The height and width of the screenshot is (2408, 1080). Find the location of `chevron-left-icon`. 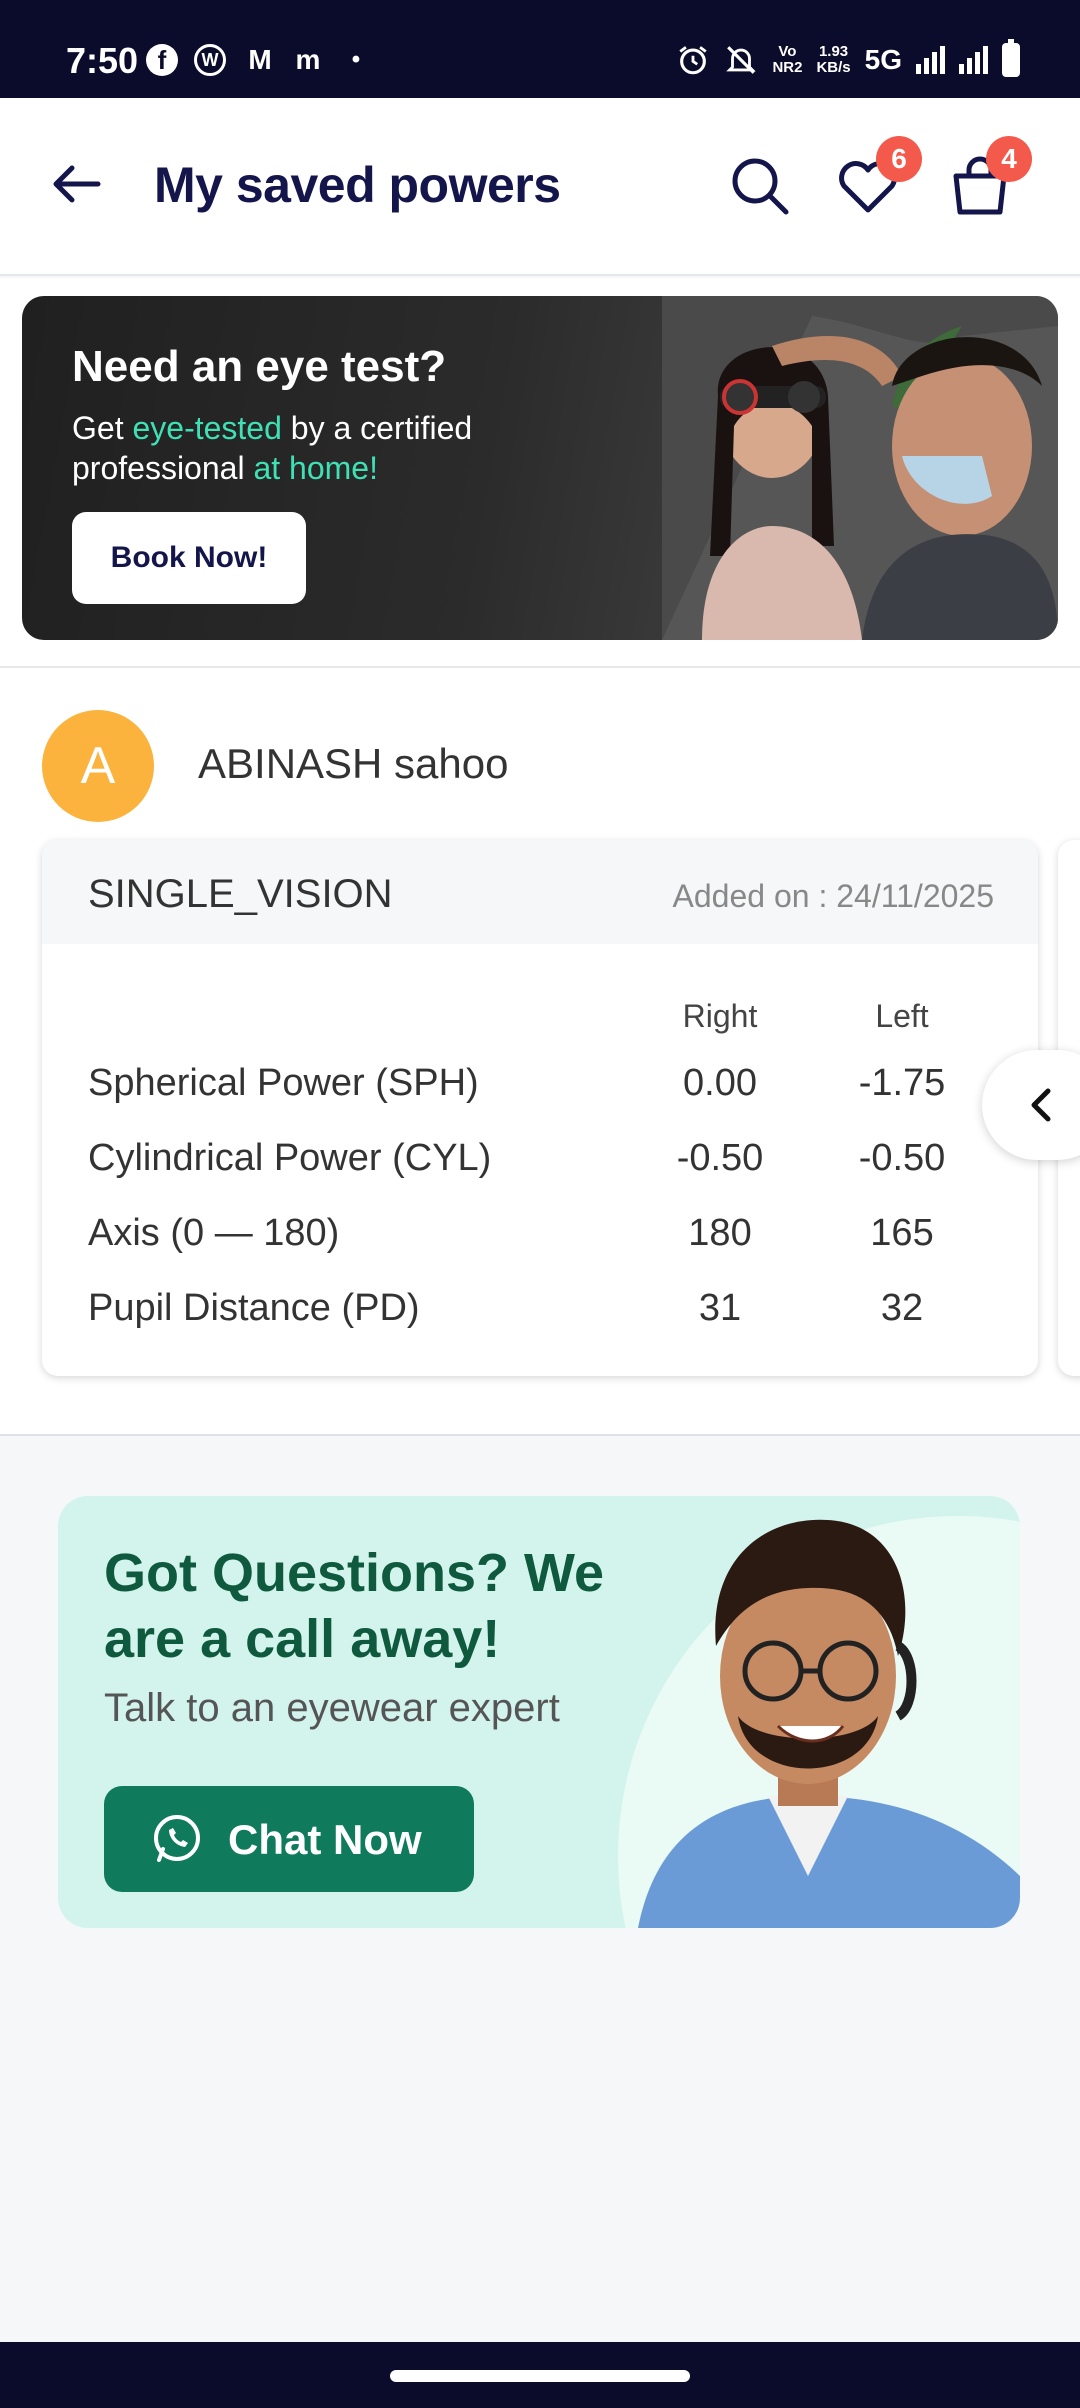

chevron-left-icon is located at coordinates (1041, 1105).